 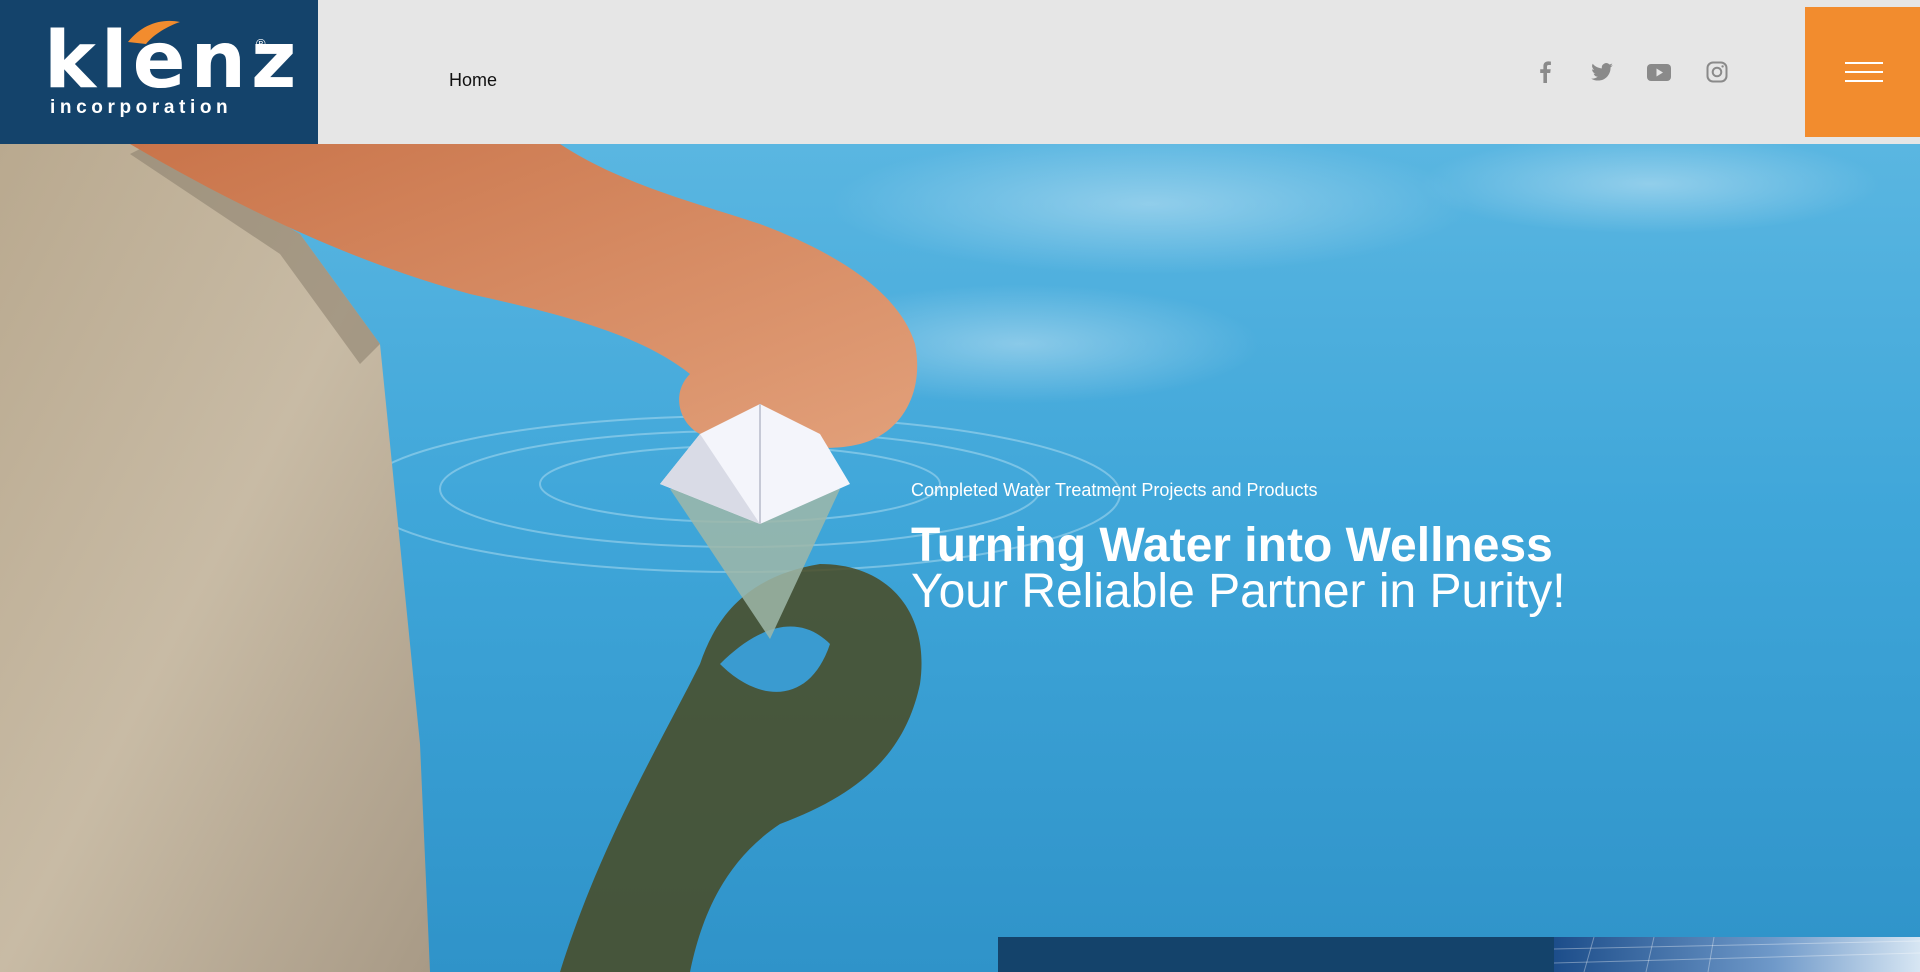 I want to click on nav-home-link: Home, so click(x=473, y=80).